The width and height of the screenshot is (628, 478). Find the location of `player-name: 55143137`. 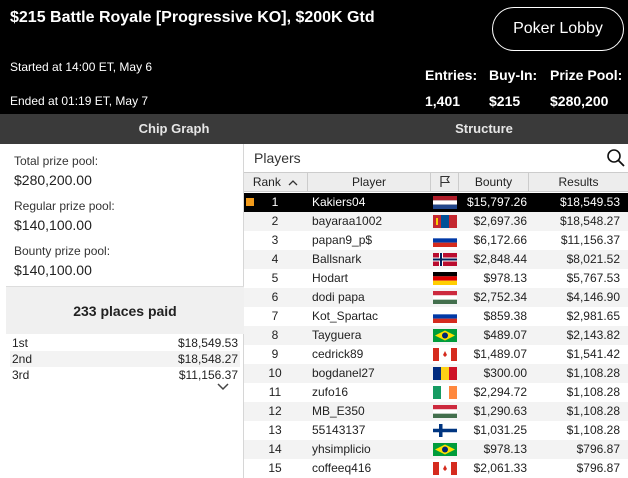

player-name: 55143137 is located at coordinates (339, 430).